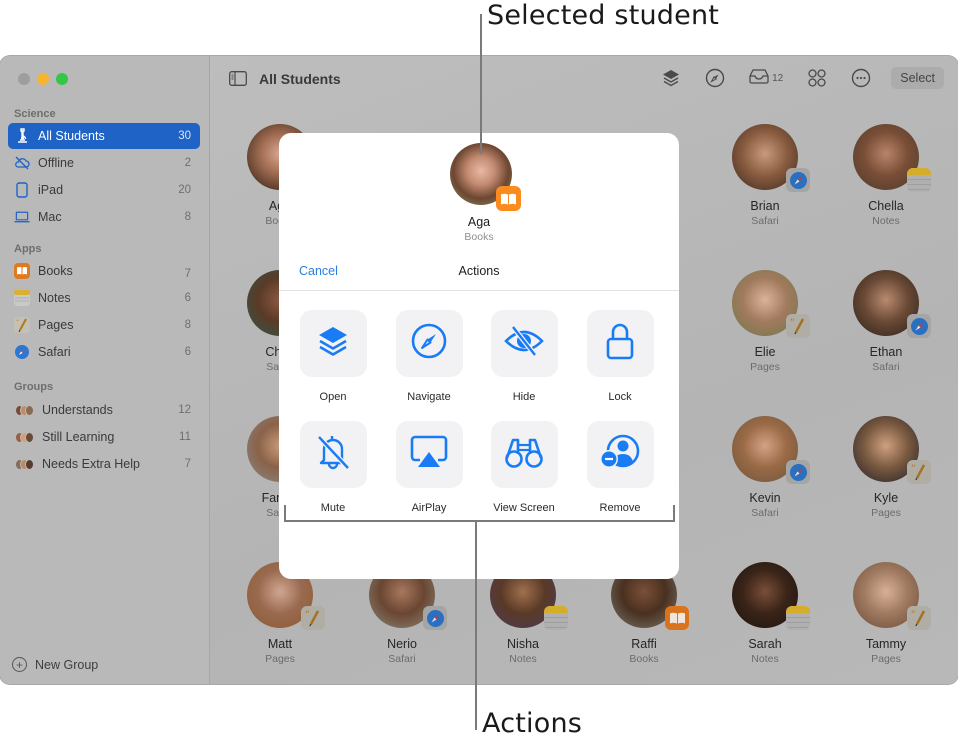 This screenshot has width=958, height=748. I want to click on more-icon, so click(861, 78).